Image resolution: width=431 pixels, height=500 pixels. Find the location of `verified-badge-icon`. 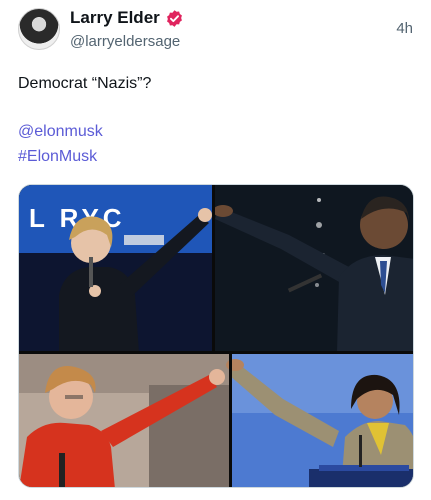

verified-badge-icon is located at coordinates (174, 18).